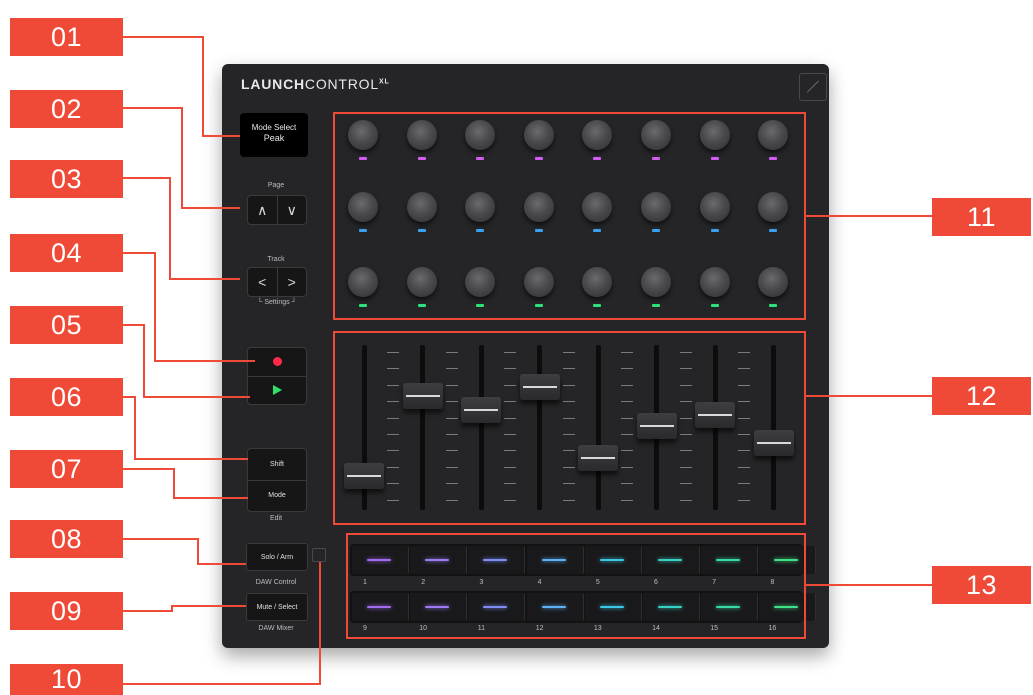  I want to click on page-buttons: ∧ ∨, so click(277, 210).